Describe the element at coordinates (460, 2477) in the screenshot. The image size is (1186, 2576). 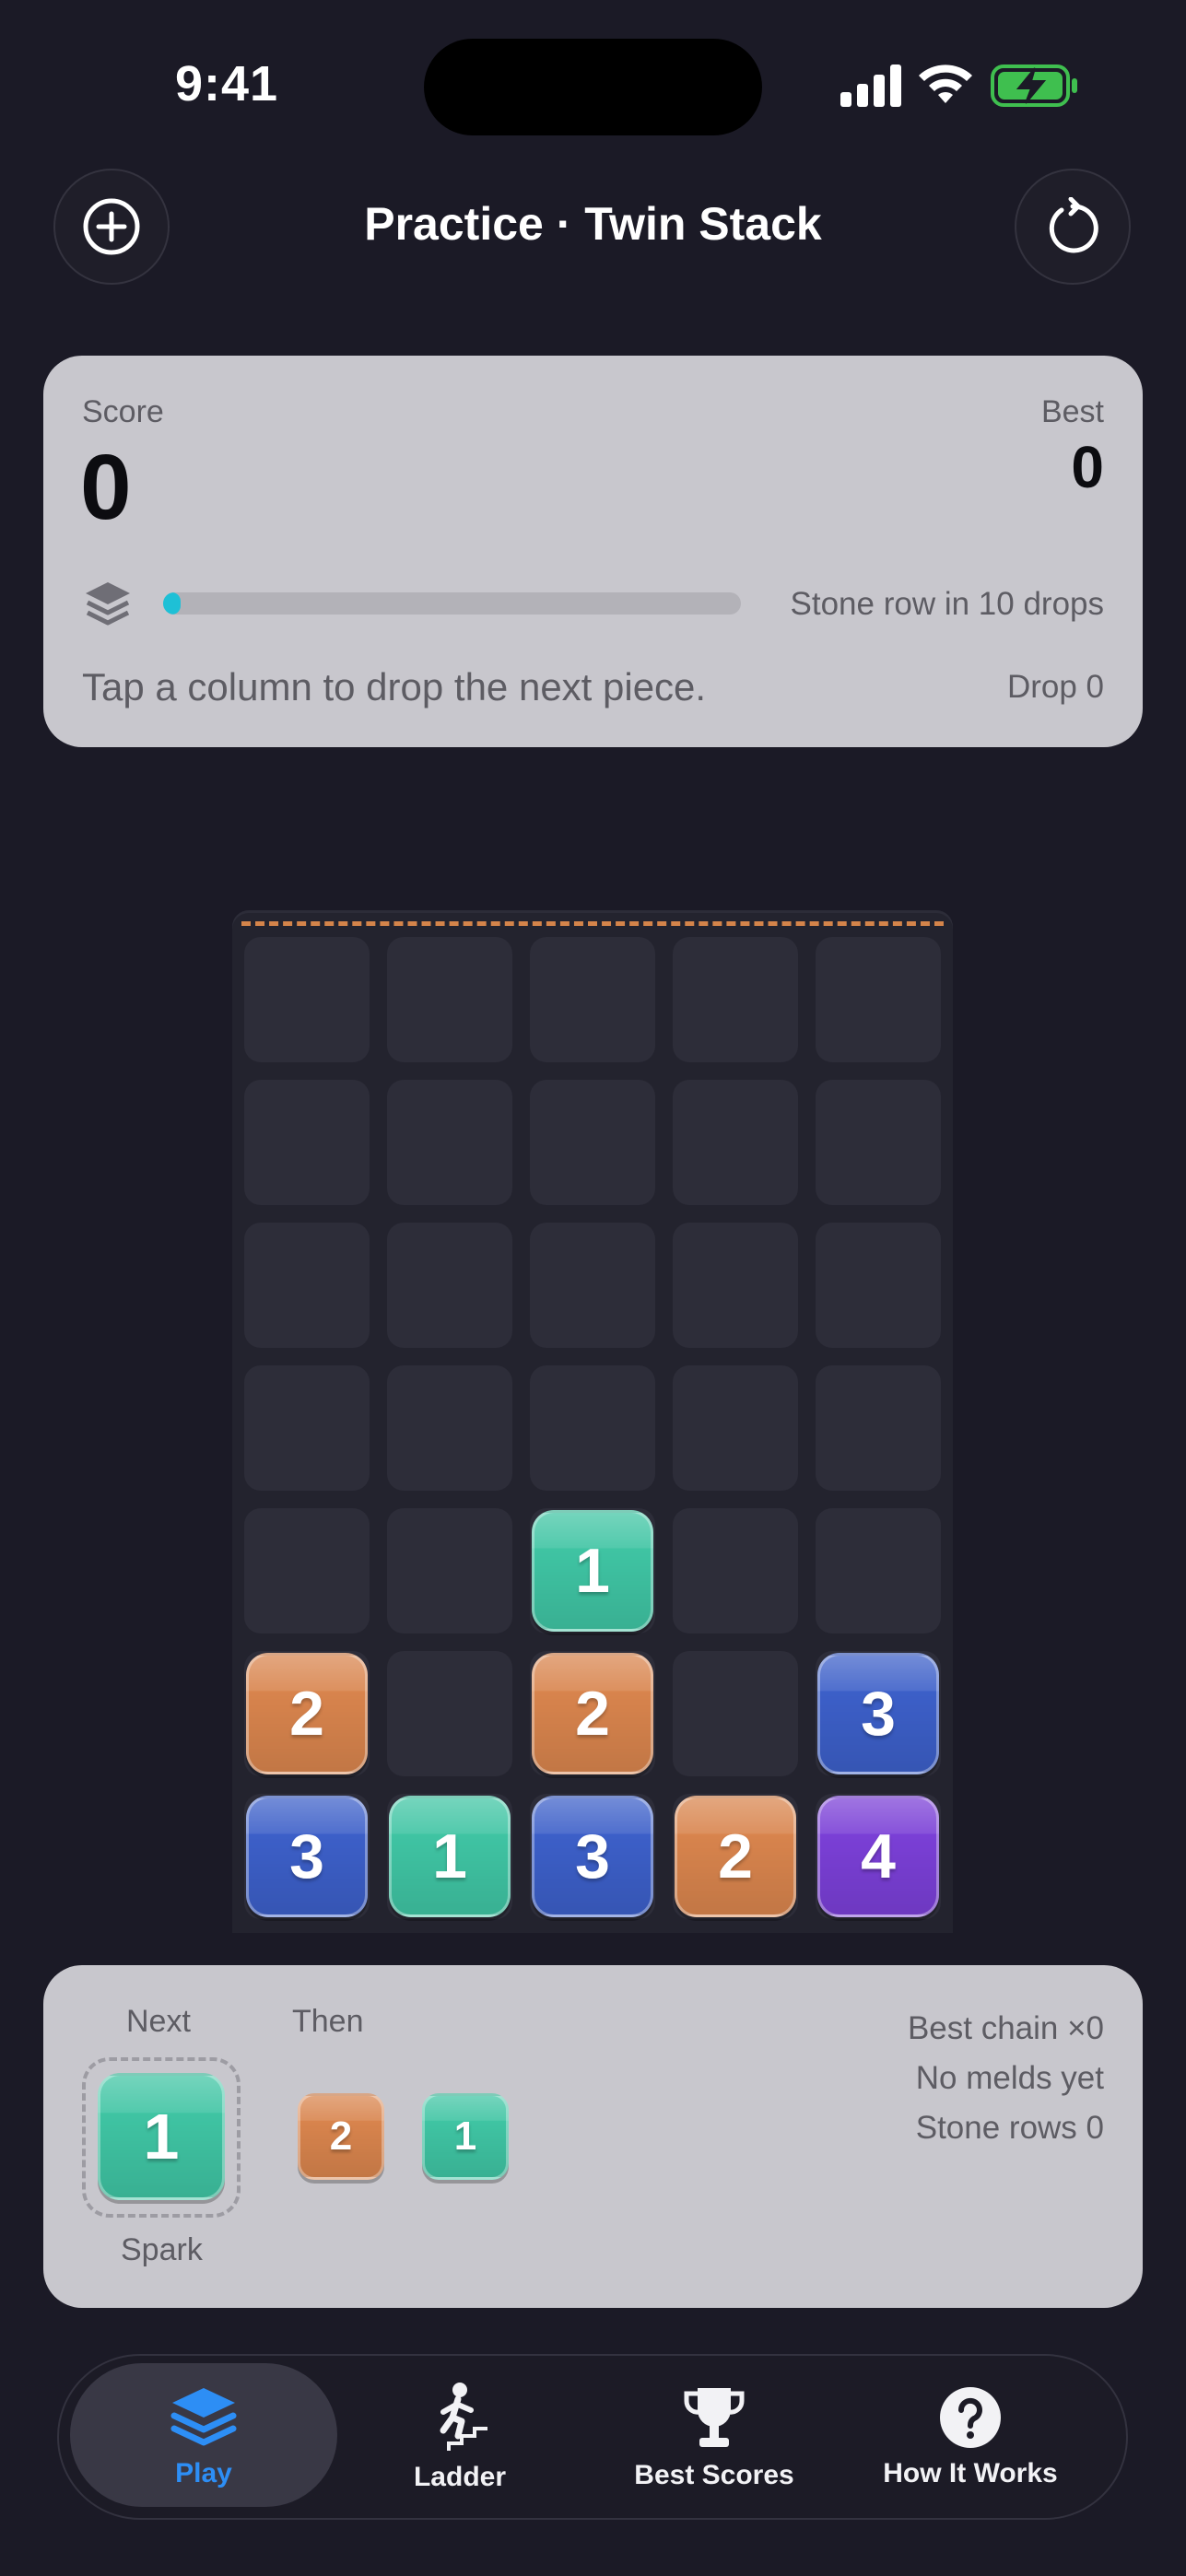
I see `tab-label-ladder: Ladder` at that location.